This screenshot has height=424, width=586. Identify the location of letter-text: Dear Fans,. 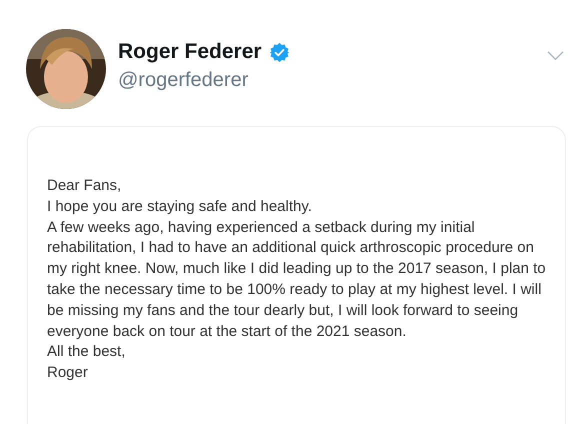
(84, 186).